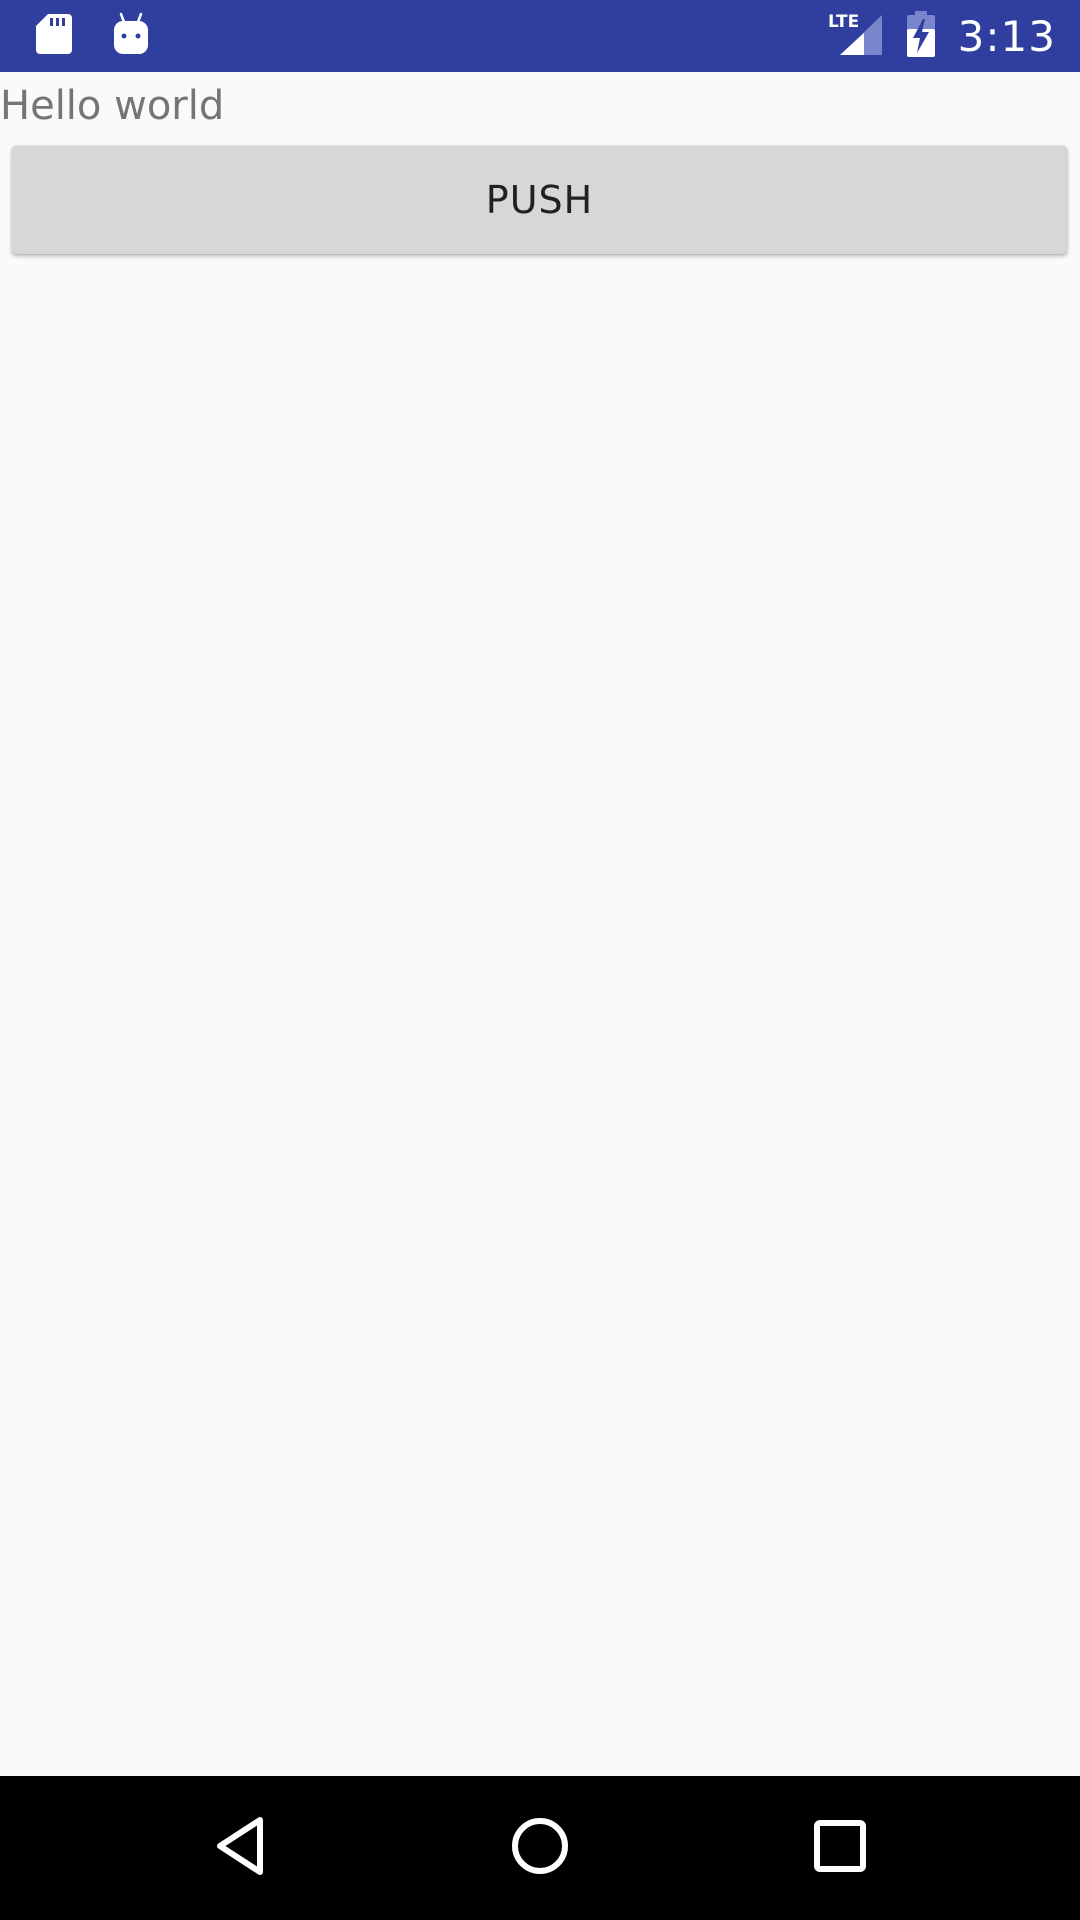 This screenshot has height=1920, width=1080. I want to click on hello-text: Hello world, so click(112, 106).